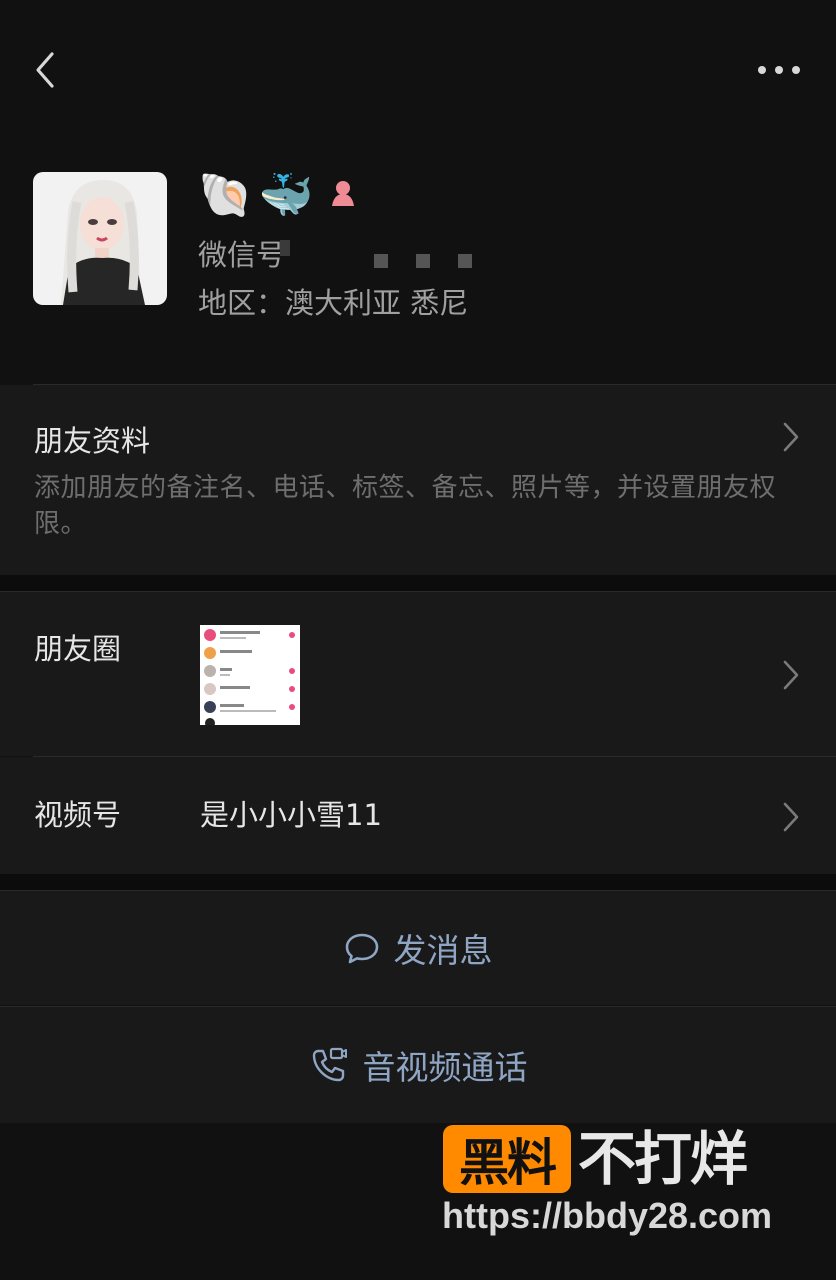  I want to click on more-button, so click(779, 70).